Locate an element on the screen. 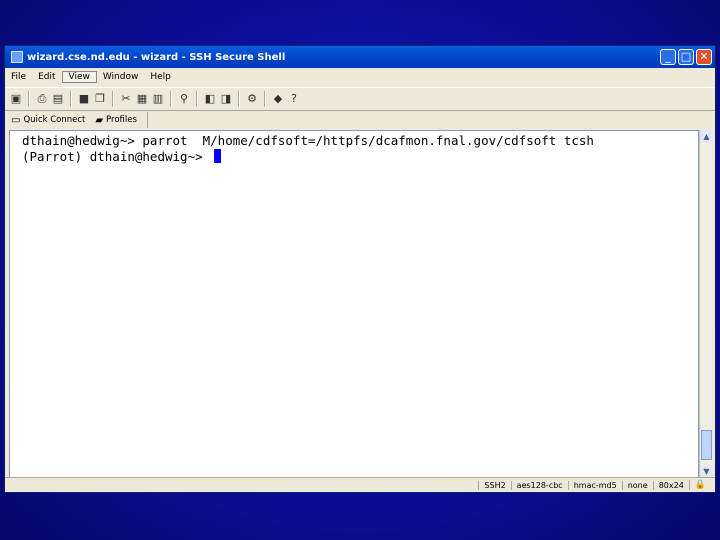 The height and width of the screenshot is (540, 720). paste-special-icon: ▦ is located at coordinates (142, 99).